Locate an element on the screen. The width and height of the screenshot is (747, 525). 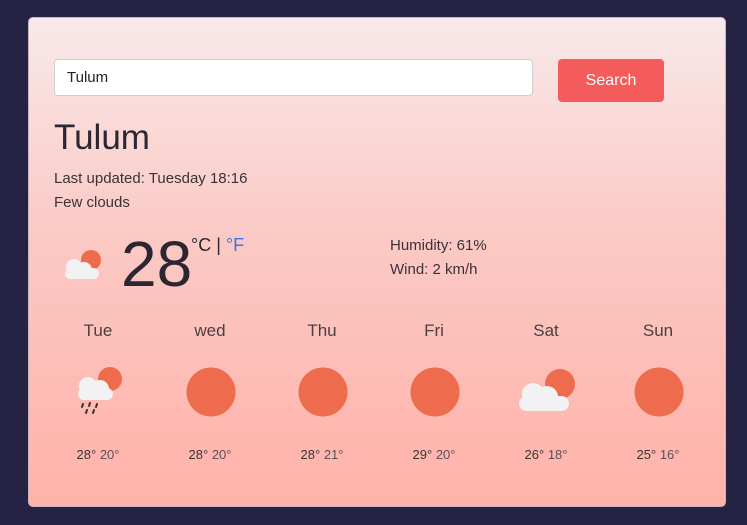
forecast-day: wed 28° 20° is located at coordinates (210, 396).